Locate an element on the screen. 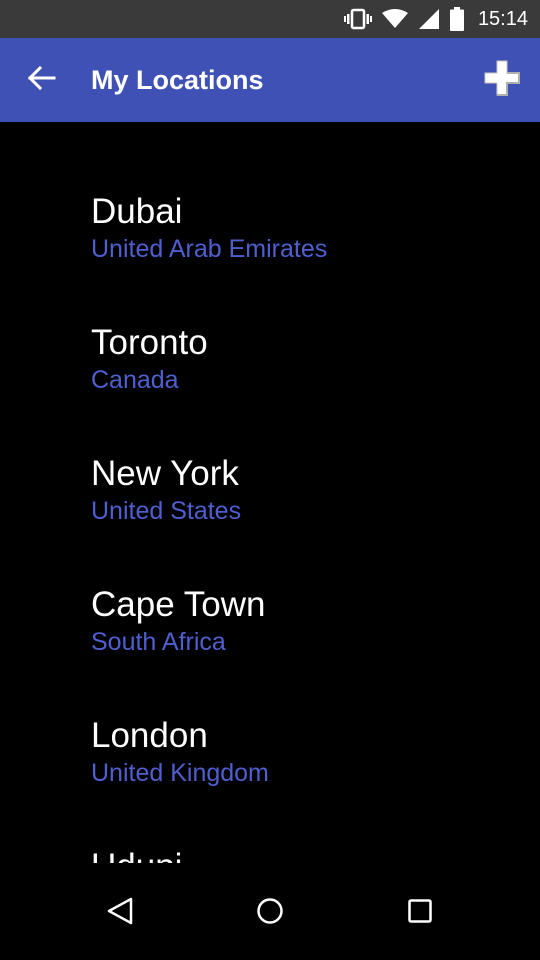 The width and height of the screenshot is (540, 960). nav-recents-icon is located at coordinates (420, 913).